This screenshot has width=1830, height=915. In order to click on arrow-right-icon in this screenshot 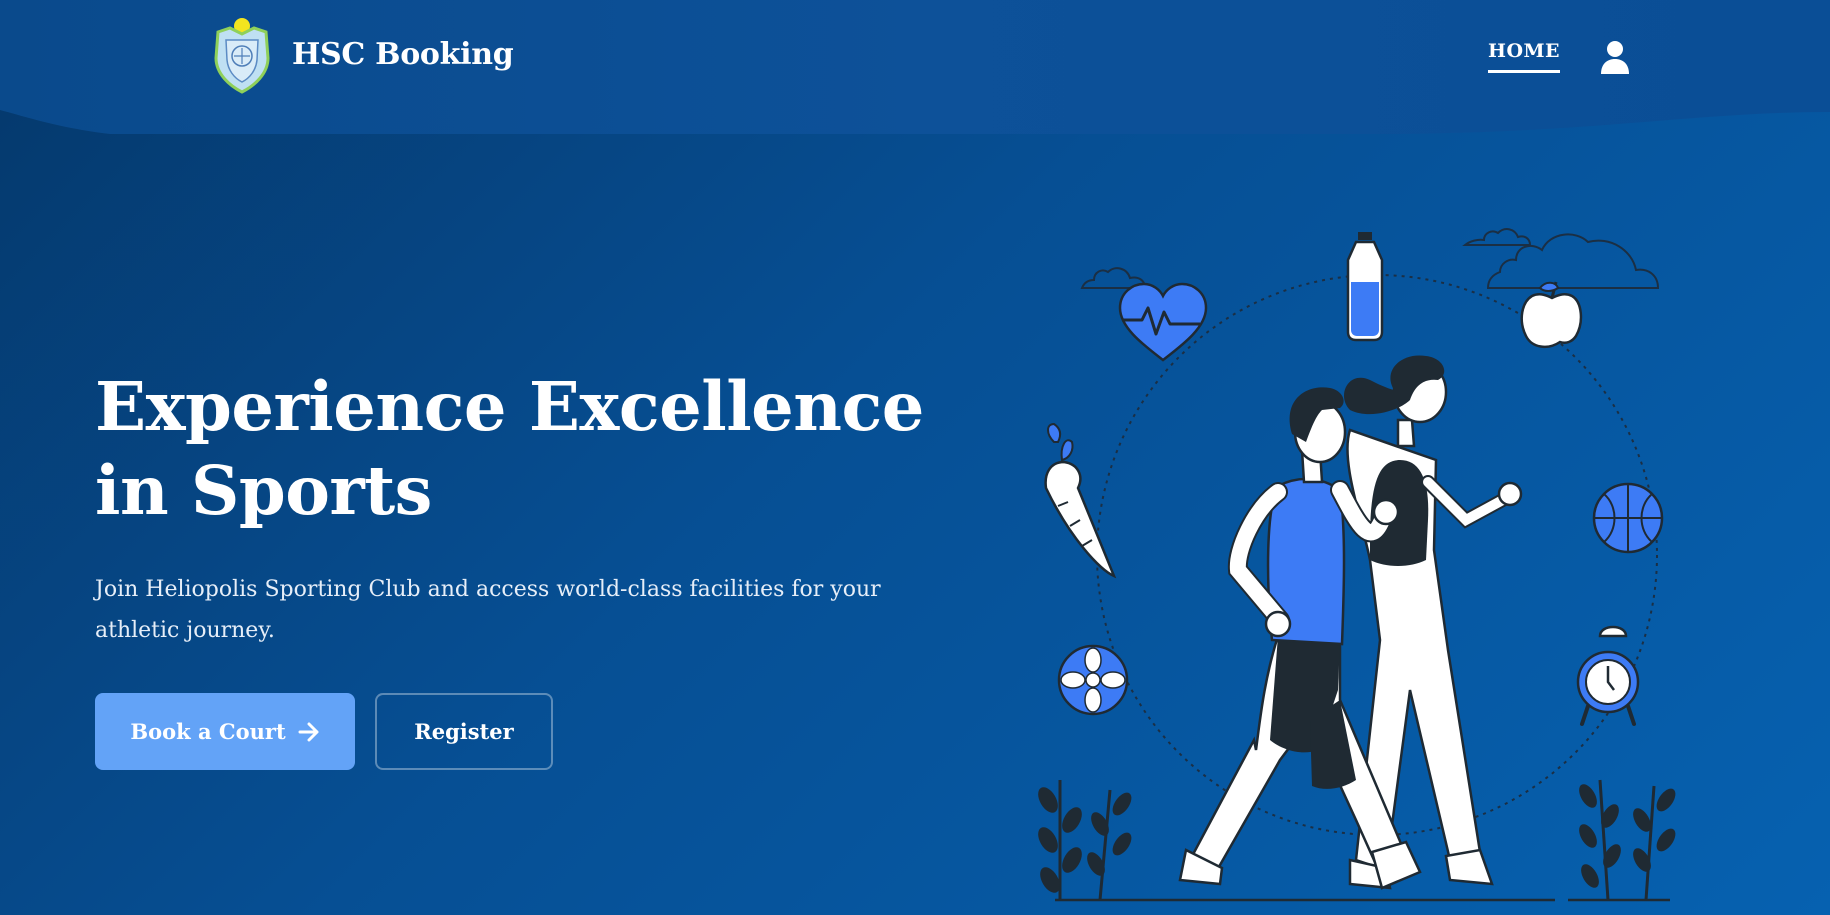, I will do `click(308, 731)`.